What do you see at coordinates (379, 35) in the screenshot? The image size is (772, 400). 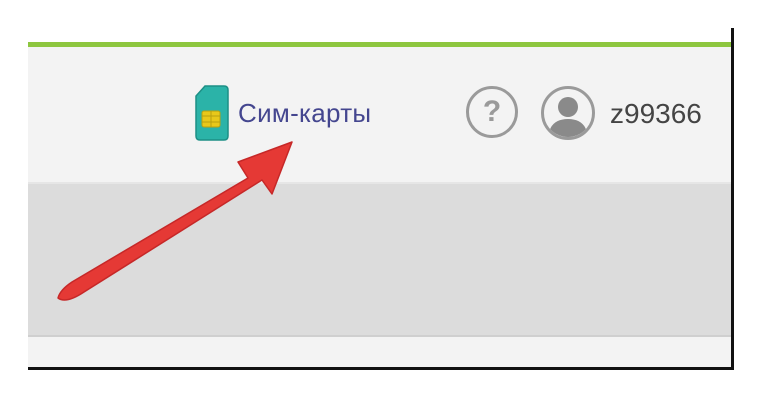 I see `top-strip` at bounding box center [379, 35].